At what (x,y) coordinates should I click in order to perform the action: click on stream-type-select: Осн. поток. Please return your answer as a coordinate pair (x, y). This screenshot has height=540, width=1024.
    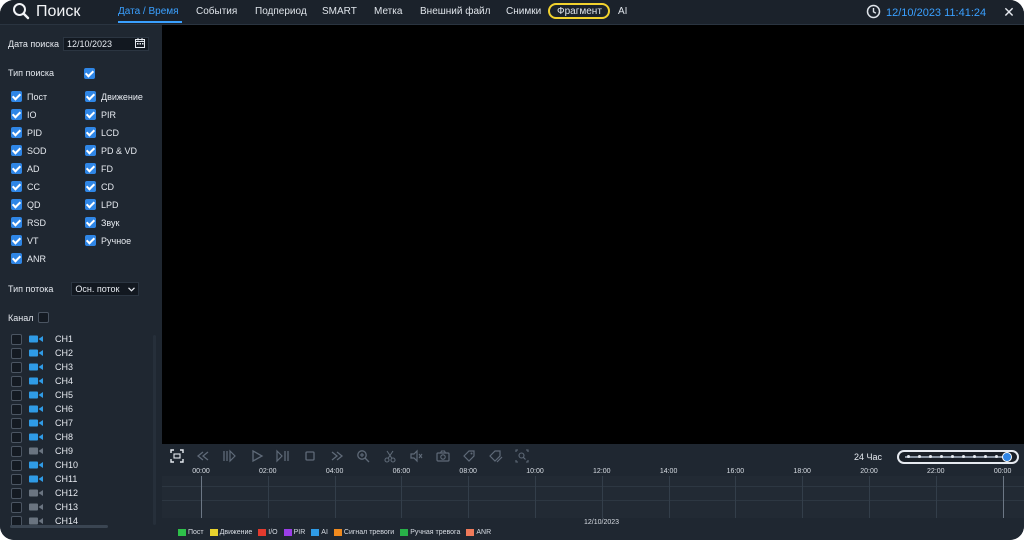
    Looking at the image, I should click on (105, 289).